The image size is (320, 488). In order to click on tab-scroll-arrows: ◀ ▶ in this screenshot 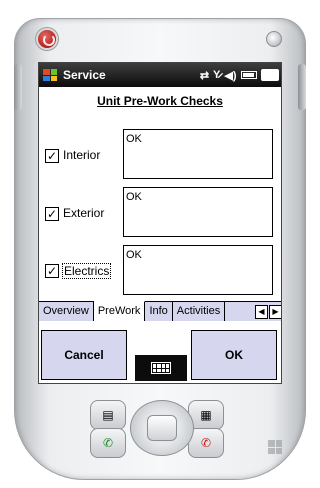, I will do `click(268, 311)`.